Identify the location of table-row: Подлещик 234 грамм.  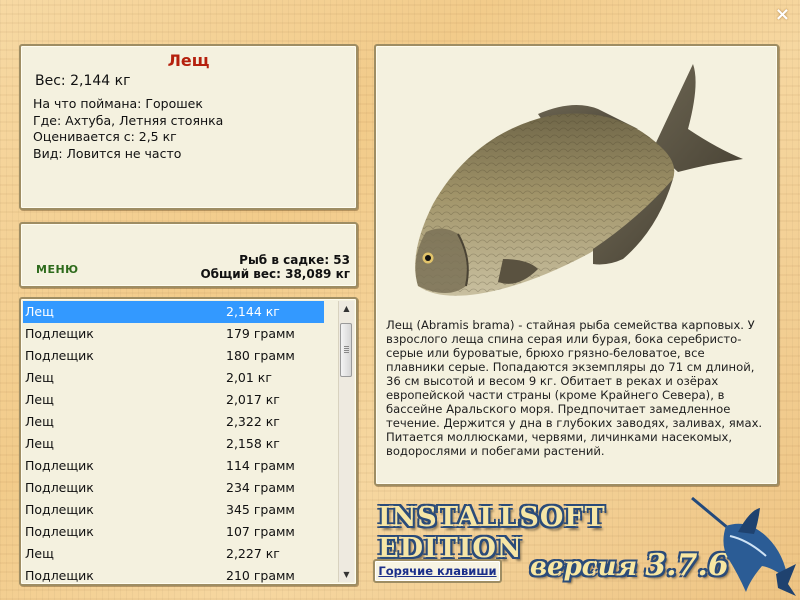
(173, 488).